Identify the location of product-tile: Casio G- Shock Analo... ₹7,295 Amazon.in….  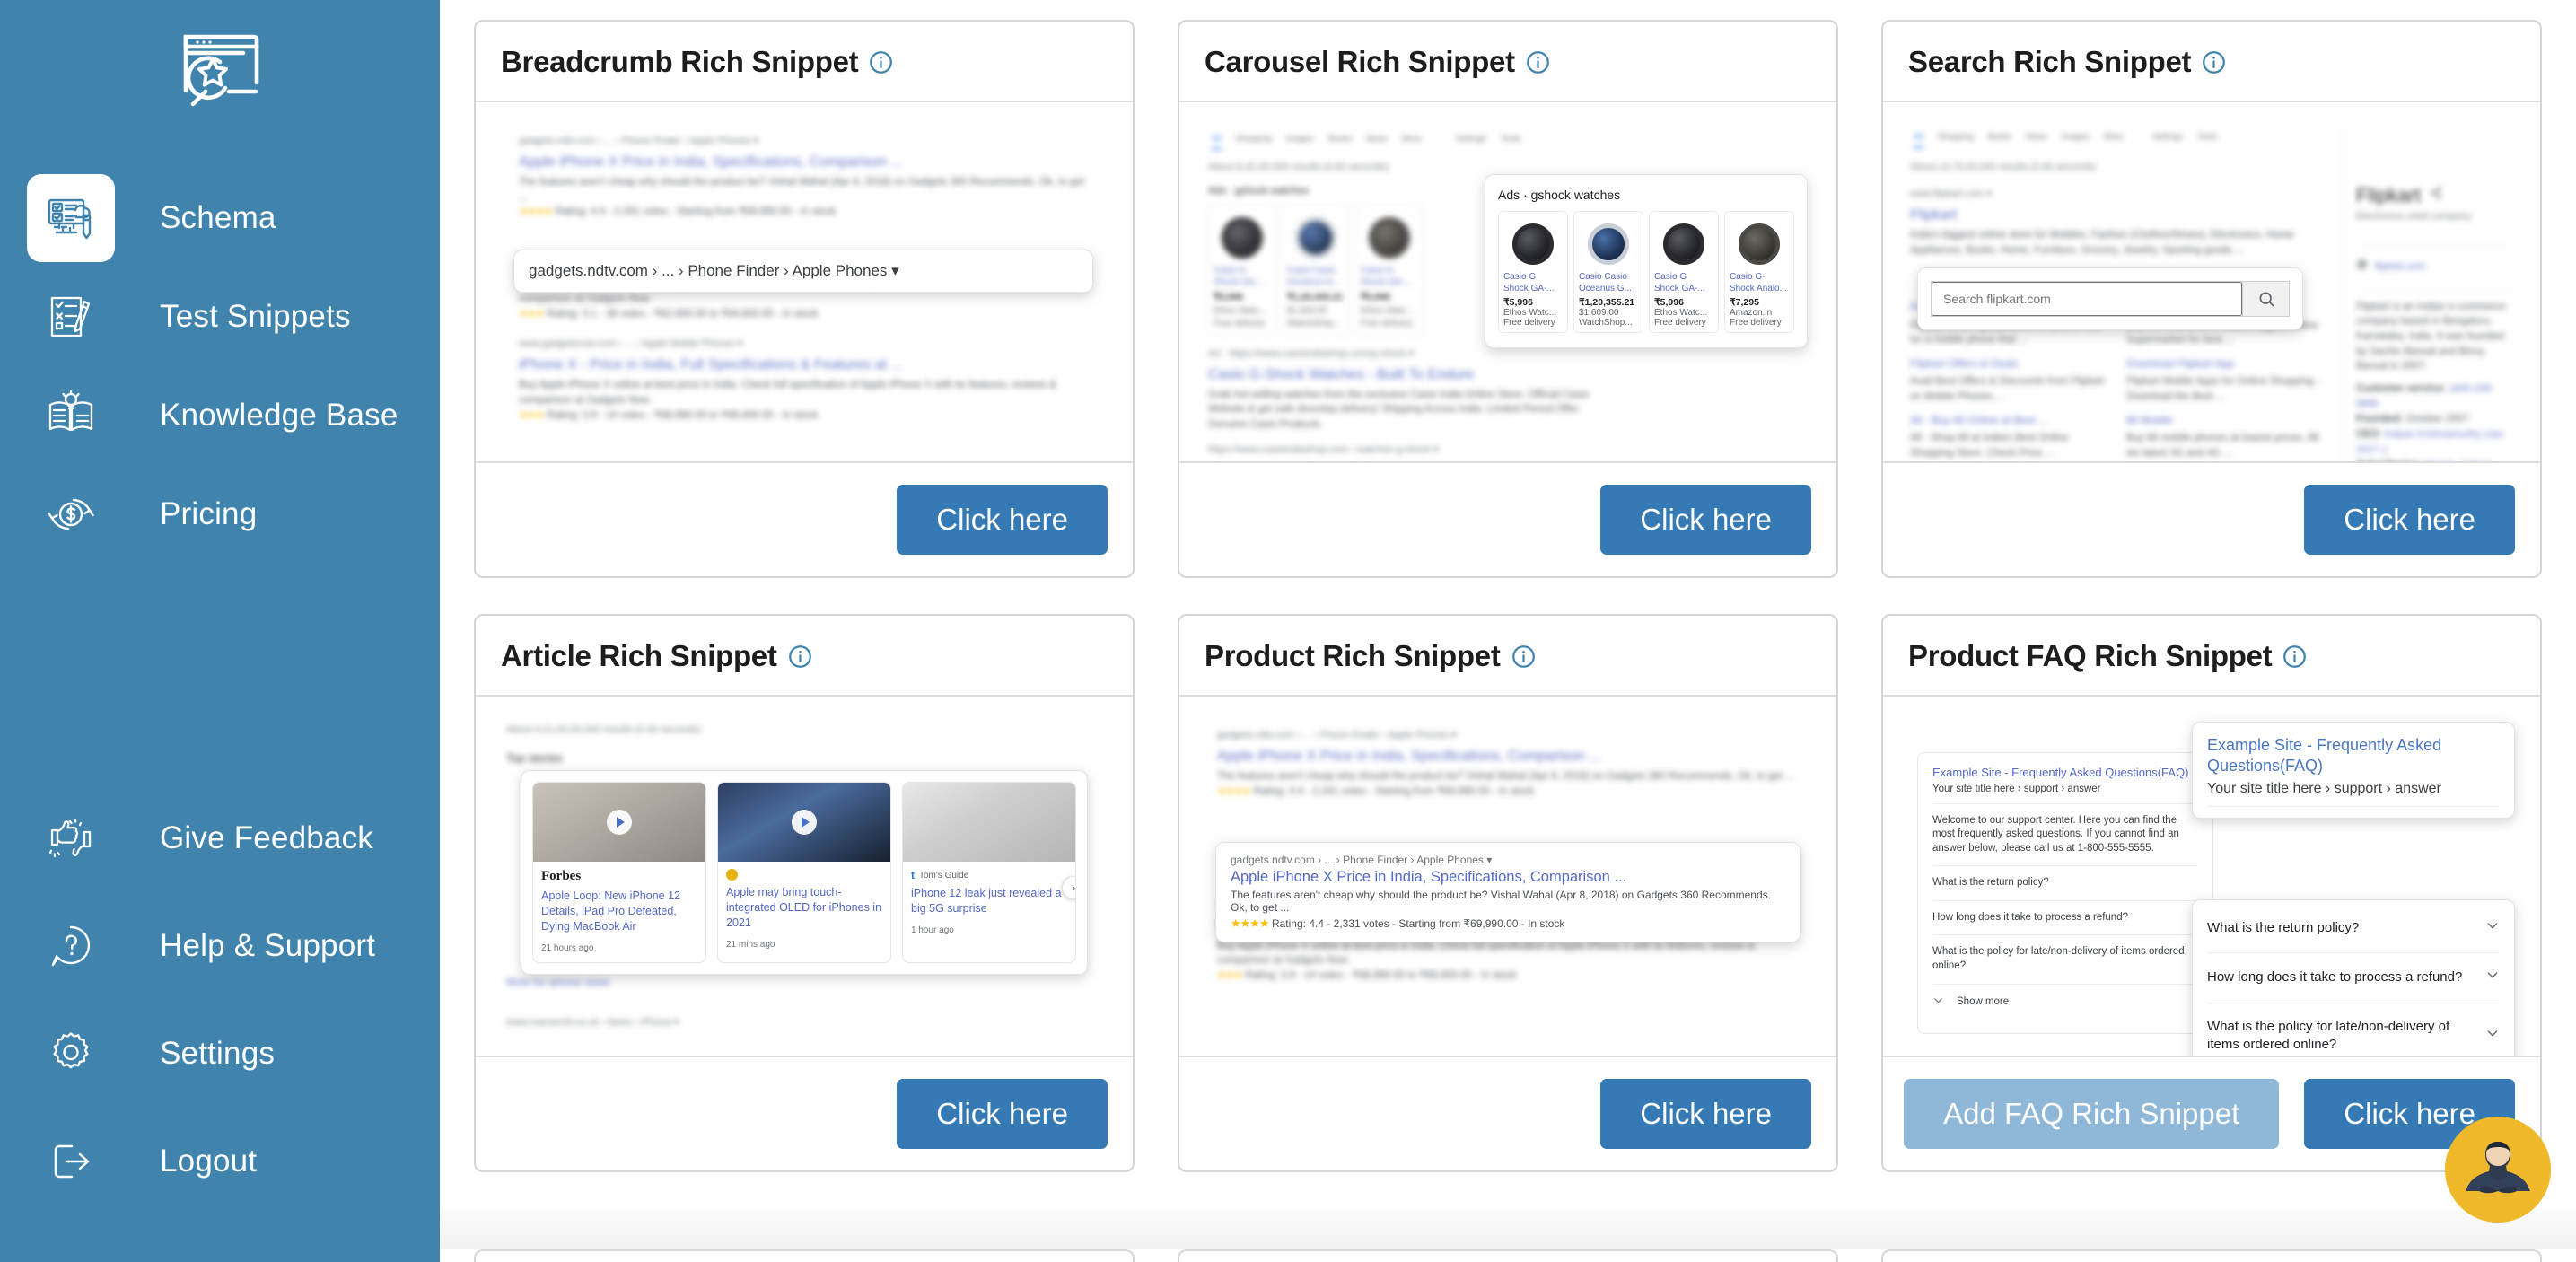
(1759, 272).